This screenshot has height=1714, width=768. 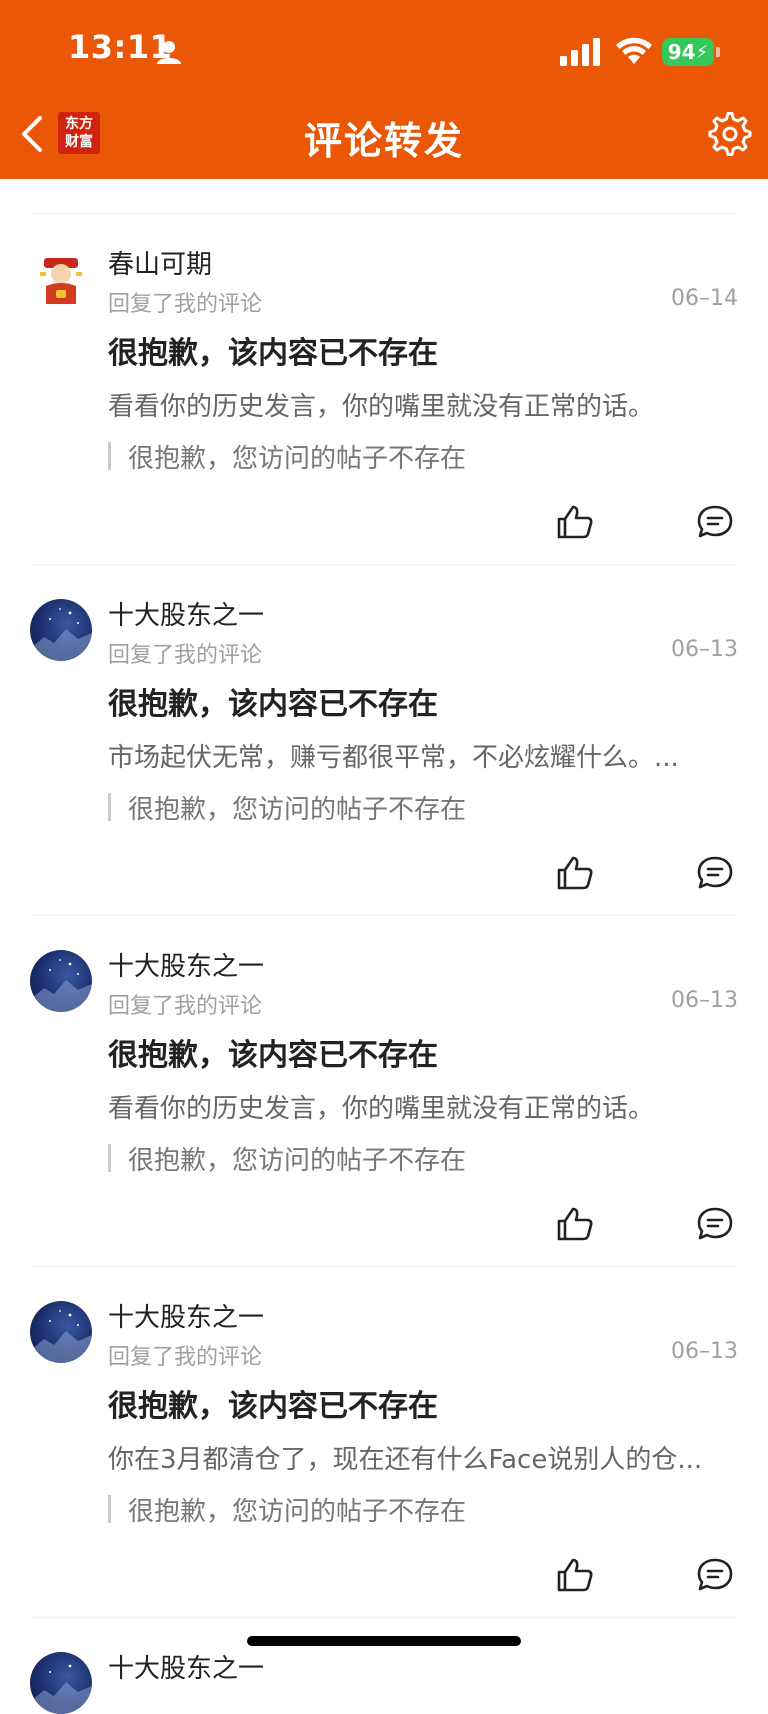 I want to click on cellular-signal-icon, so click(x=580, y=52).